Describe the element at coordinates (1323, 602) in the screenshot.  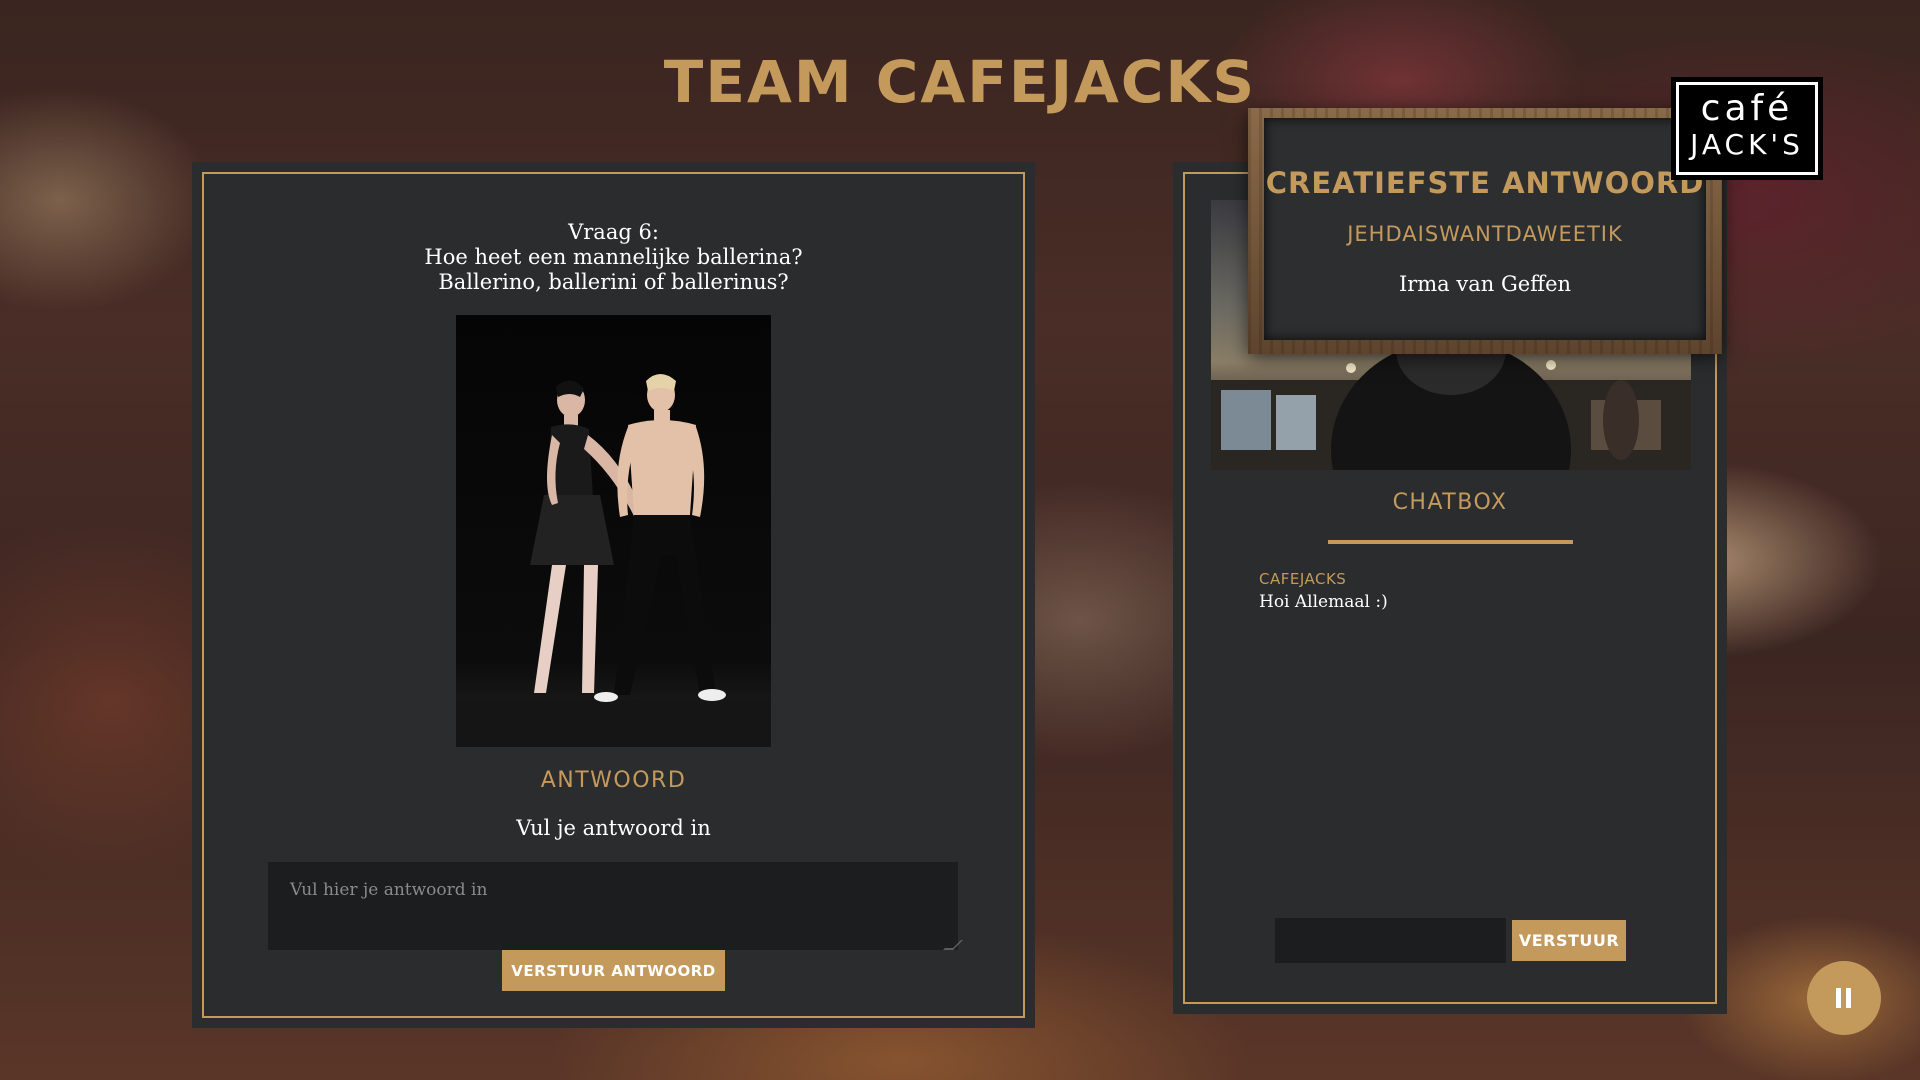
I see `chat-message-text: Hoi Allemaal :)` at that location.